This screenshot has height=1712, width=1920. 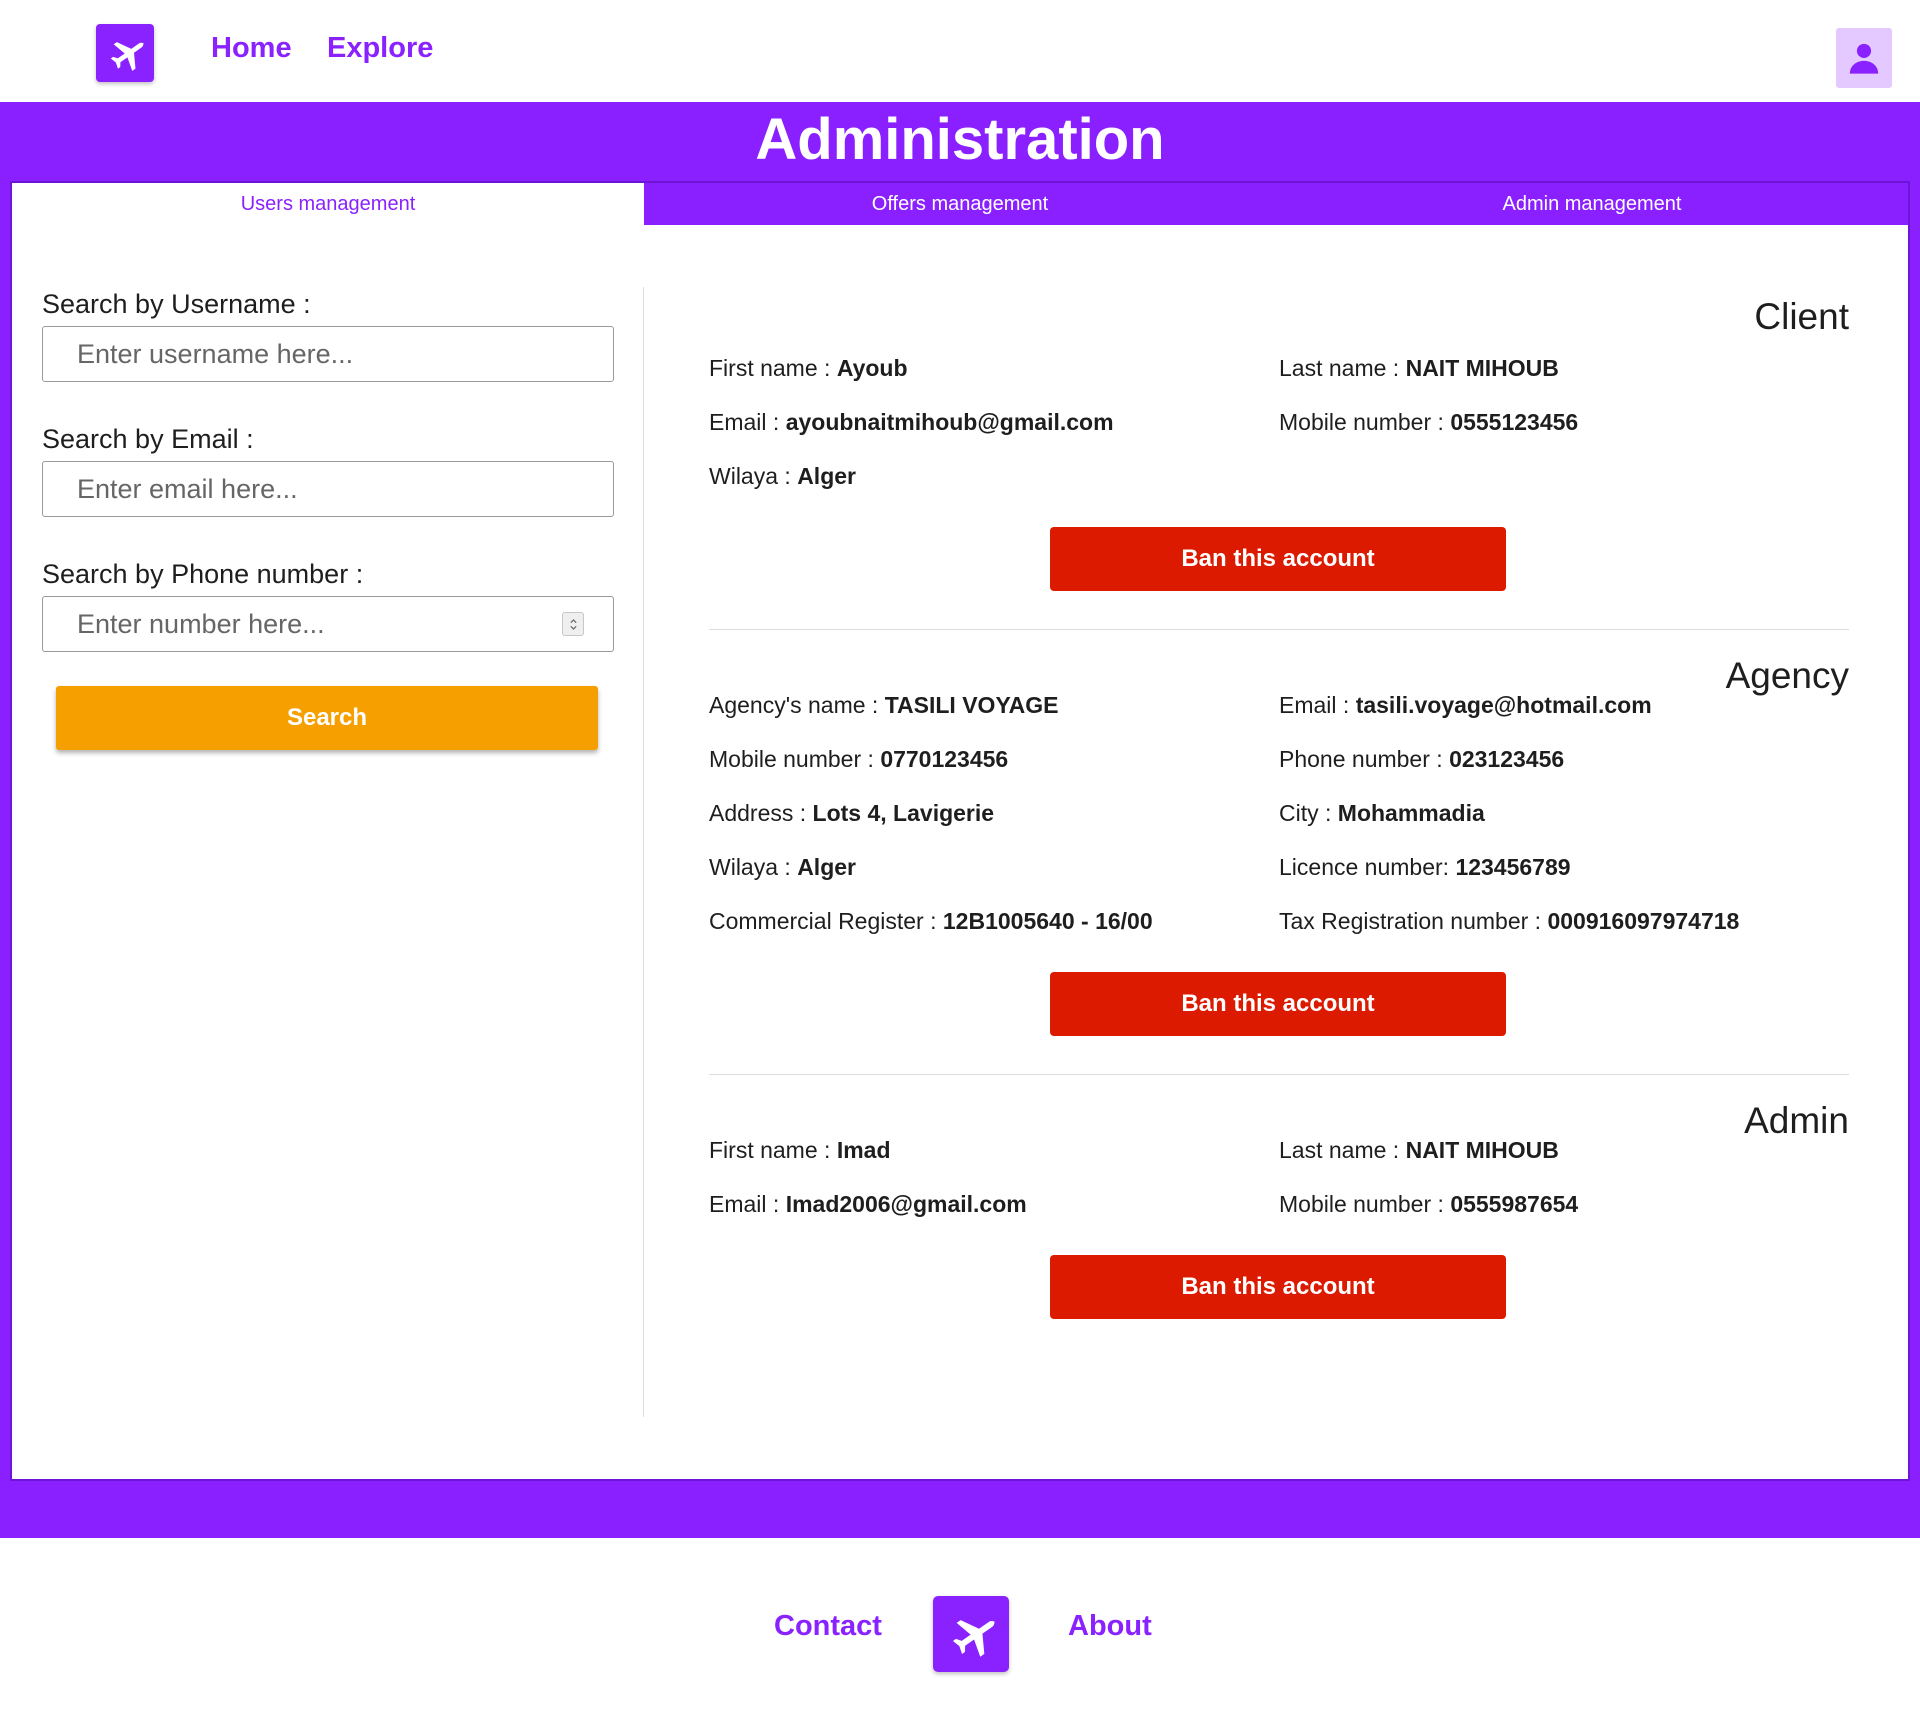 What do you see at coordinates (328, 354) in the screenshot?
I see `username-search-input` at bounding box center [328, 354].